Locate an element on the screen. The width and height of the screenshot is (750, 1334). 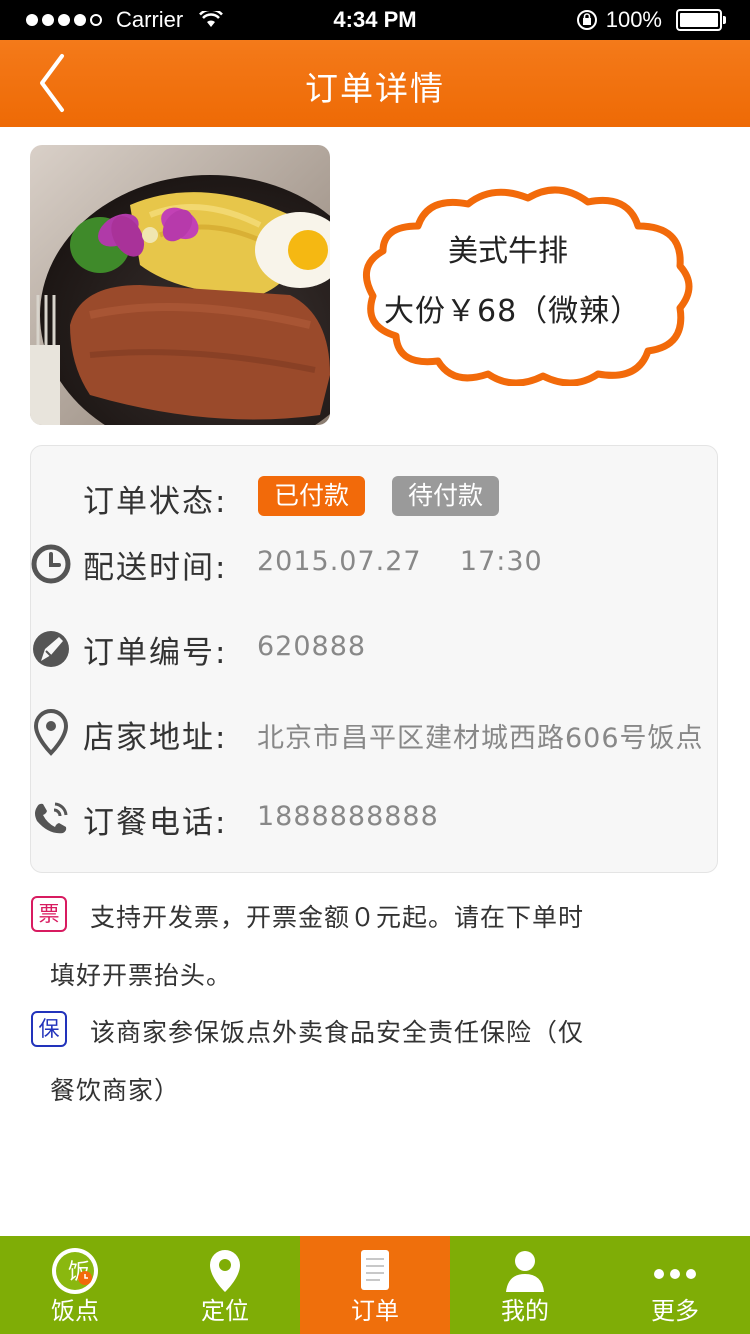
order-number-row: 订单编号: 620888 is located at coordinates (375, 649).